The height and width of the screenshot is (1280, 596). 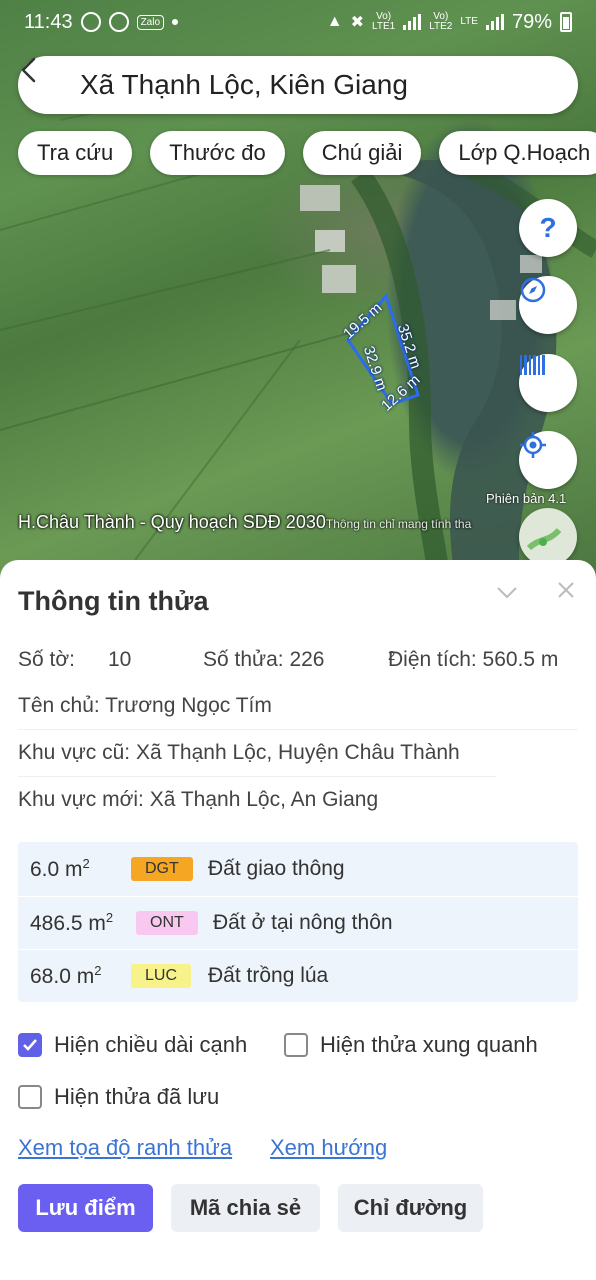 What do you see at coordinates (303, 922) in the screenshot?
I see `land-use-name: Đất ở tại nông thôn` at bounding box center [303, 922].